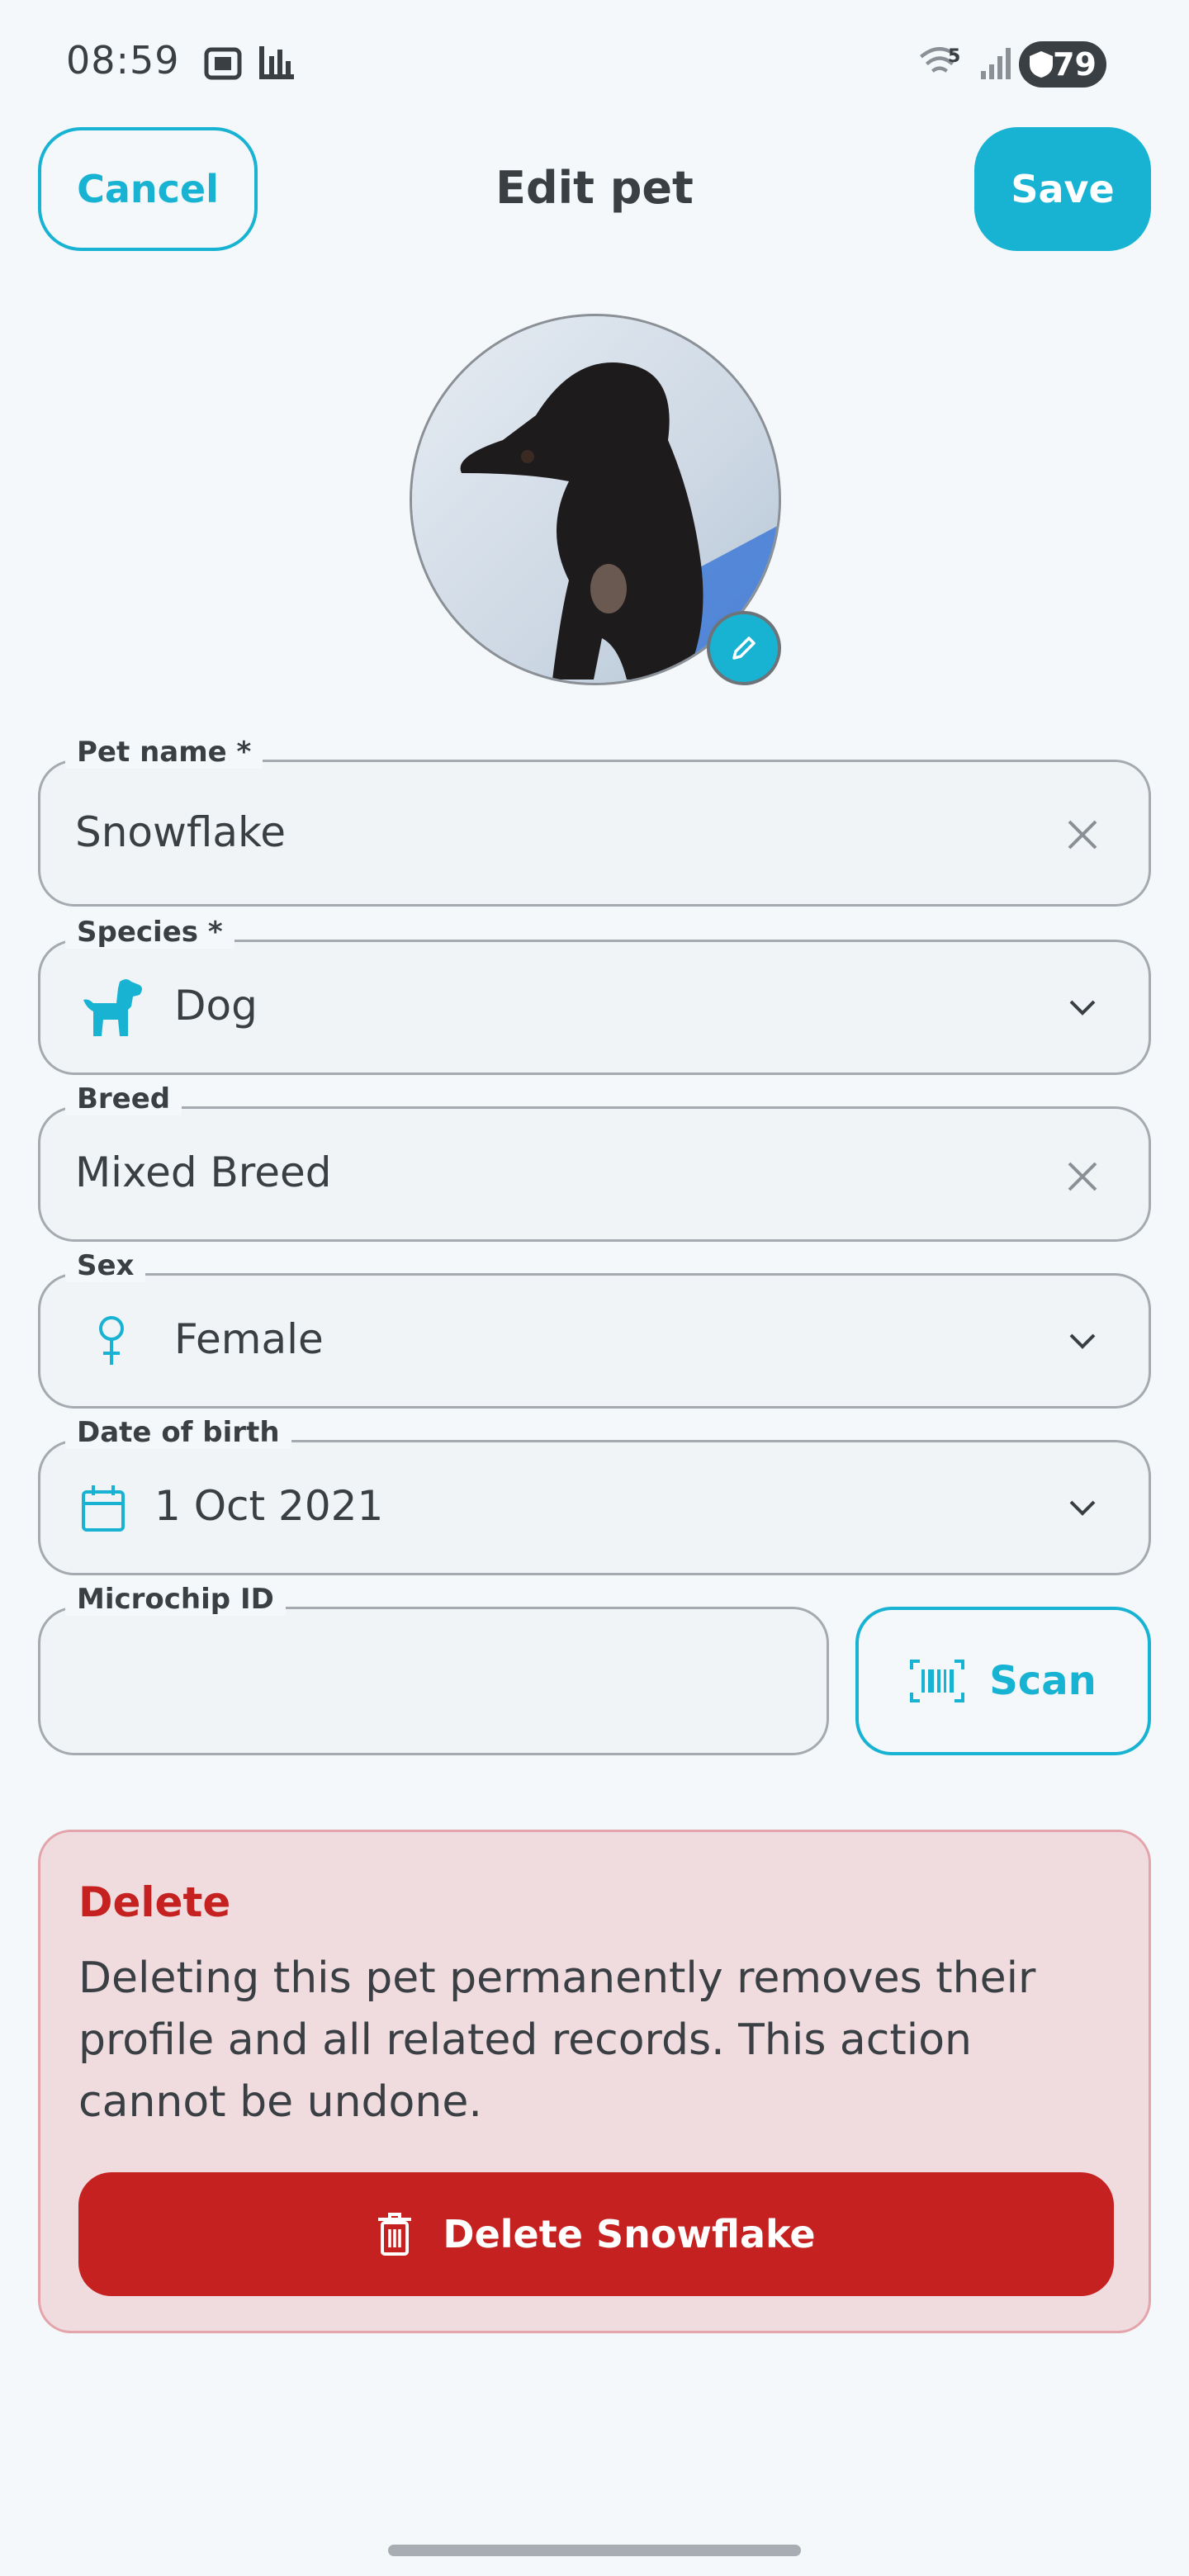  I want to click on wifi-badge: 5, so click(954, 56).